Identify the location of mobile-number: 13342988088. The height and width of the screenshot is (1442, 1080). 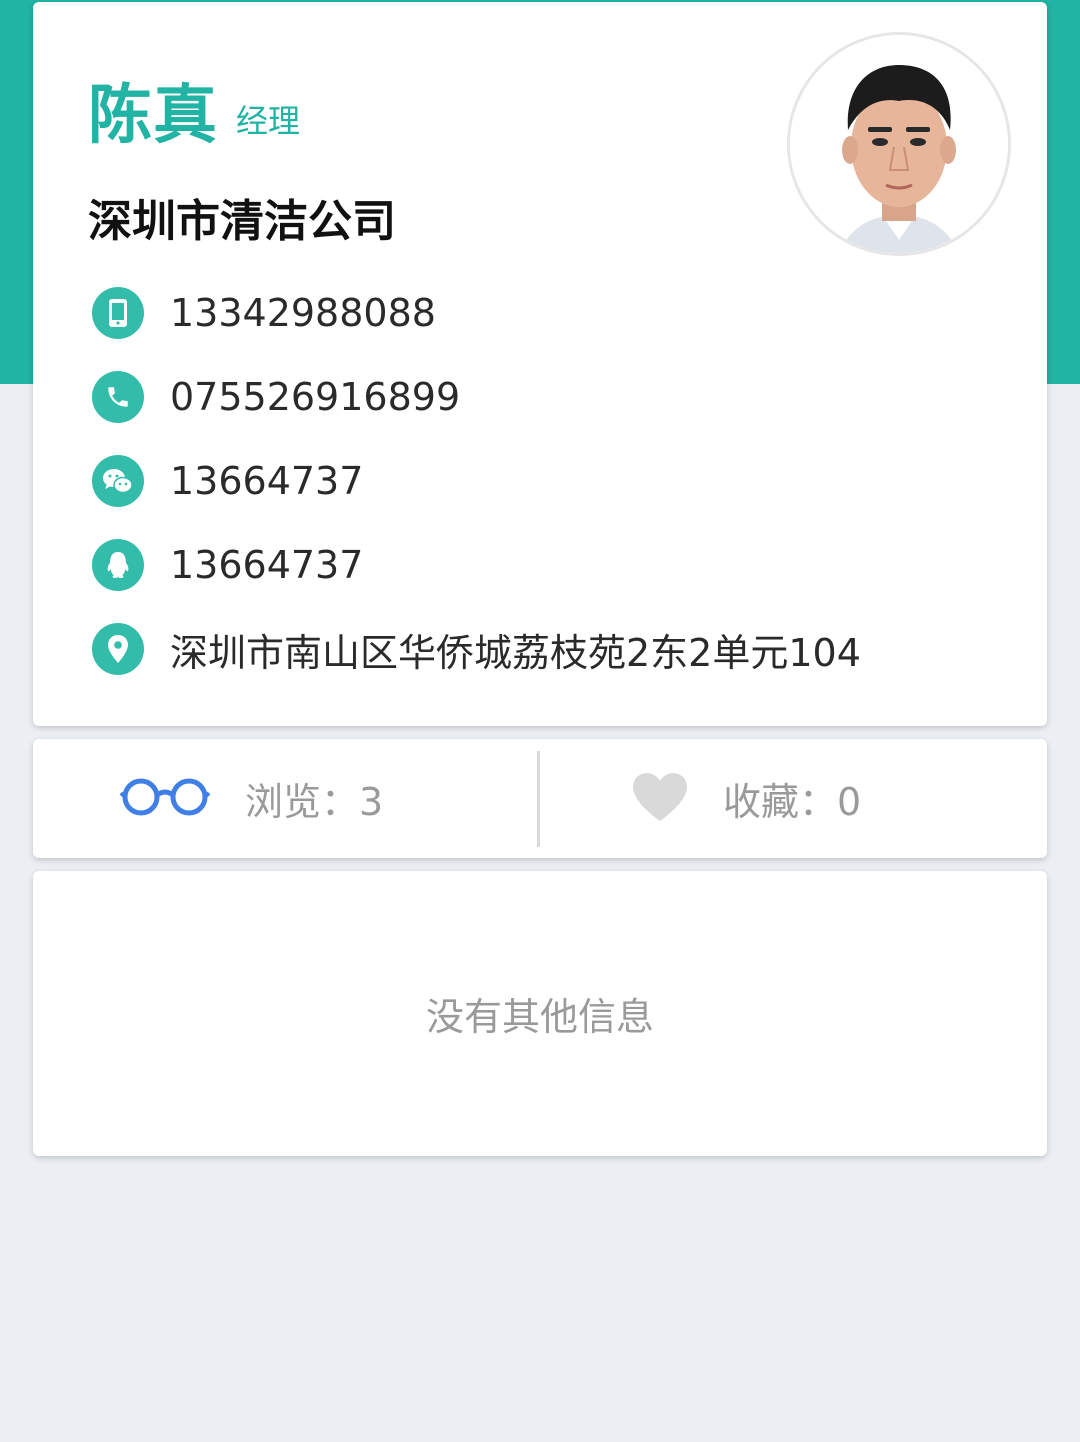
(303, 313).